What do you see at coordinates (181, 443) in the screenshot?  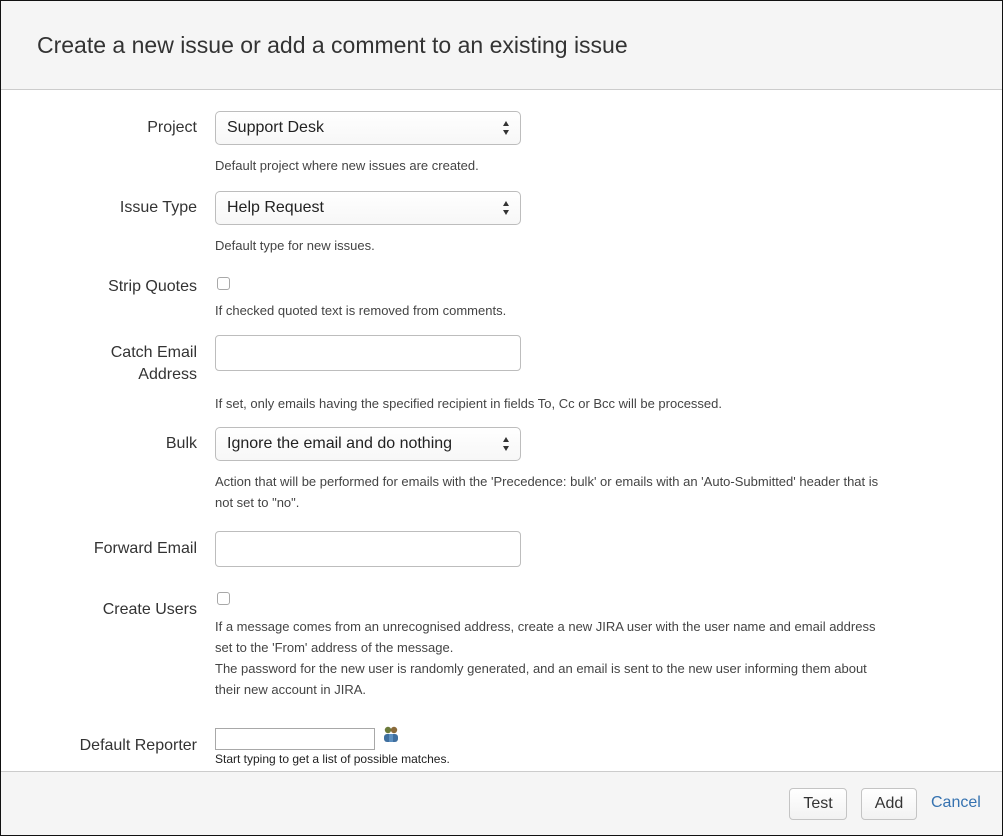 I see `bulk-label: Bulk` at bounding box center [181, 443].